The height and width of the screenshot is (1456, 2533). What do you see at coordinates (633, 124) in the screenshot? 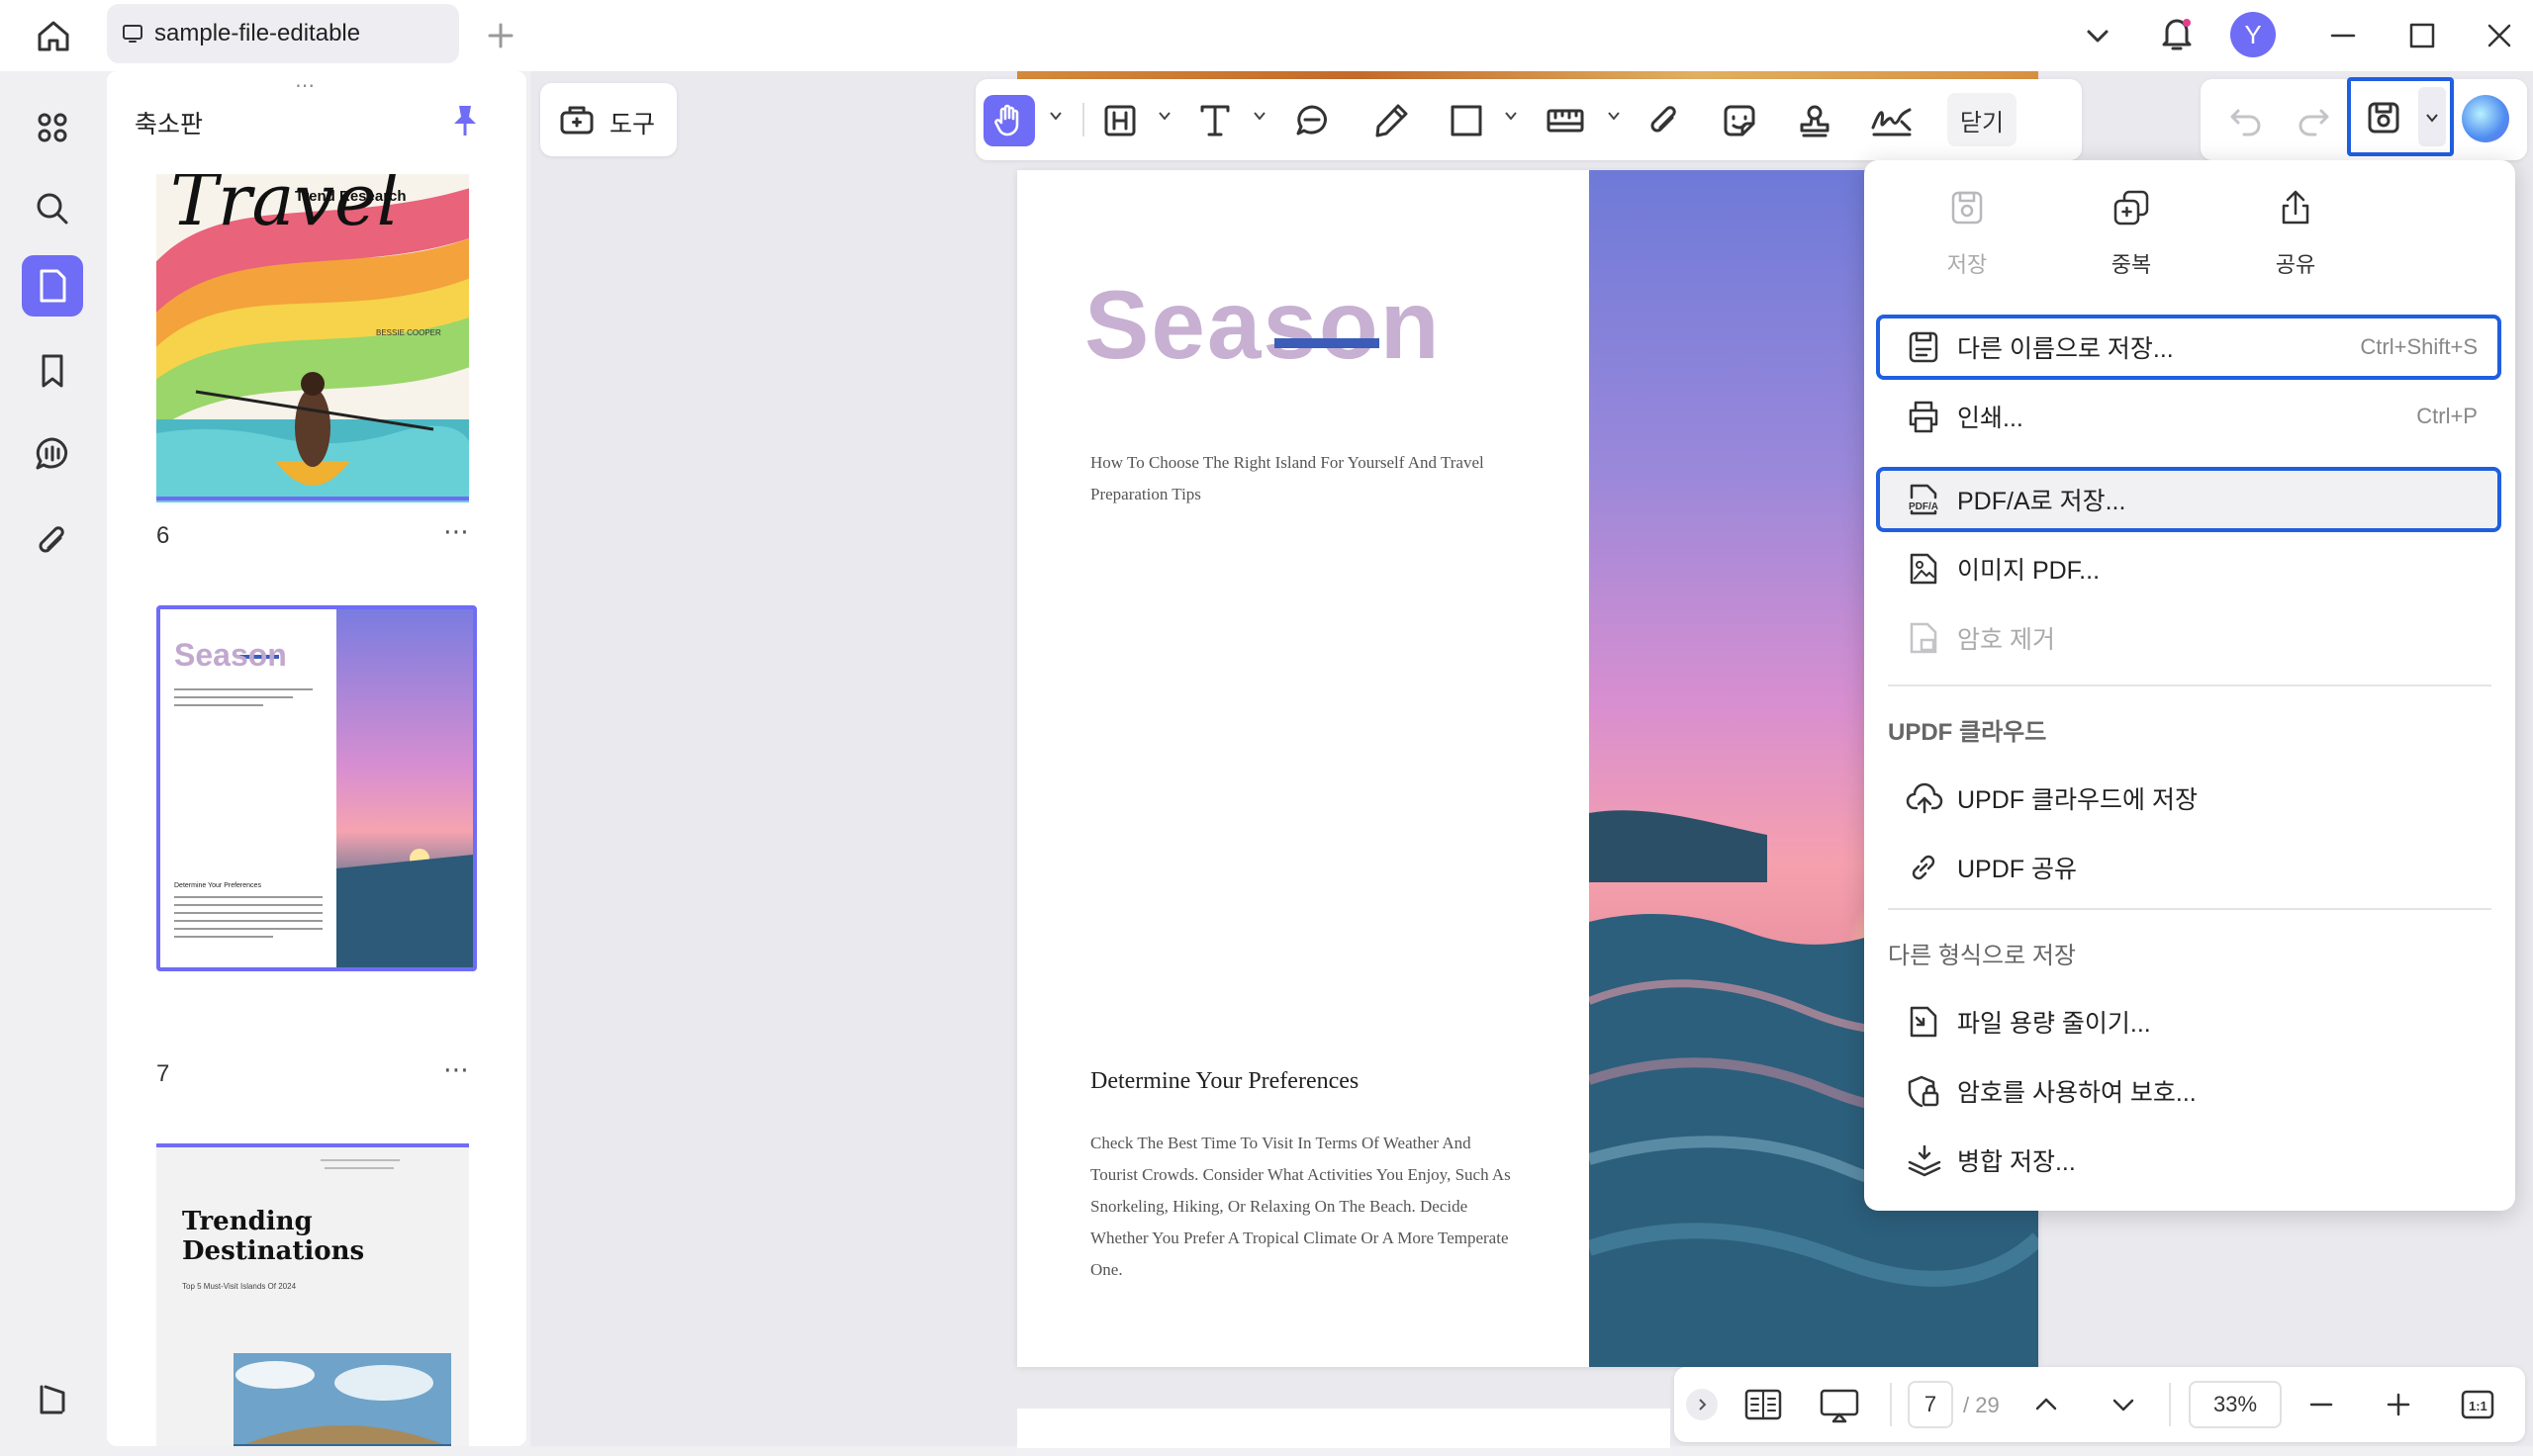
I see `tools-label: 도구` at bounding box center [633, 124].